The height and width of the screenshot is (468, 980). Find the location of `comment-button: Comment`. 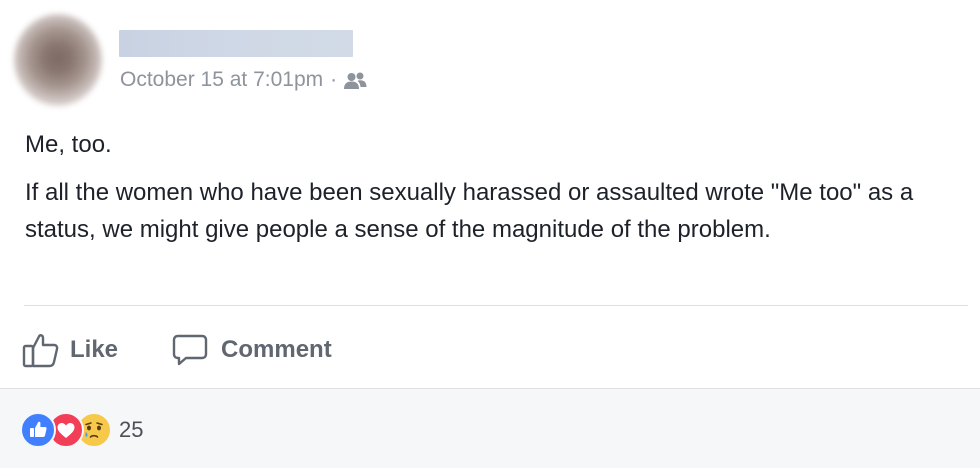

comment-button: Comment is located at coordinates (251, 350).